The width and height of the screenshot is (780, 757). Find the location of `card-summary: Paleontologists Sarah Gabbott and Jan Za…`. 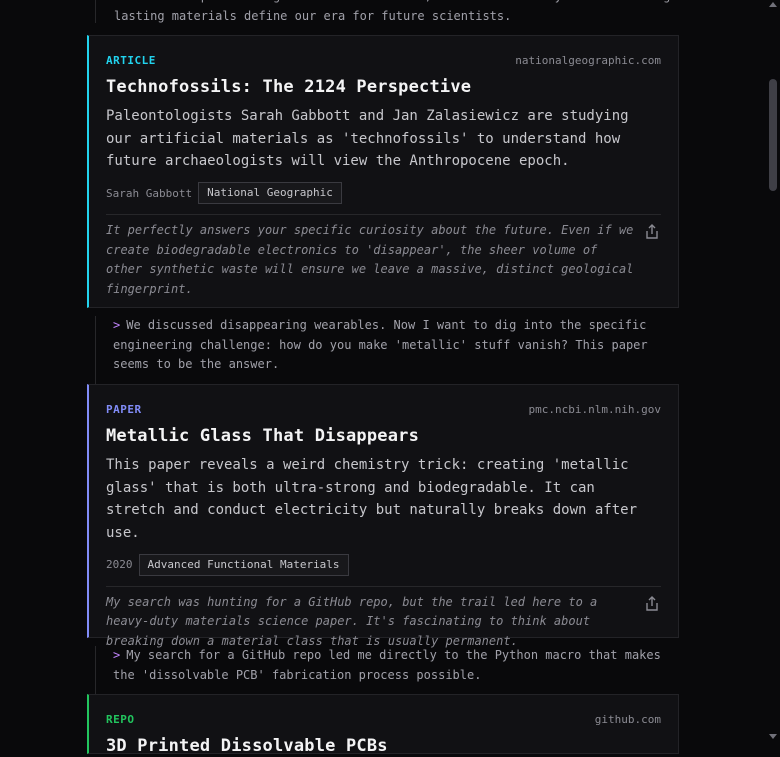

card-summary: Paleontologists Sarah Gabbott and Jan Za… is located at coordinates (367, 139).